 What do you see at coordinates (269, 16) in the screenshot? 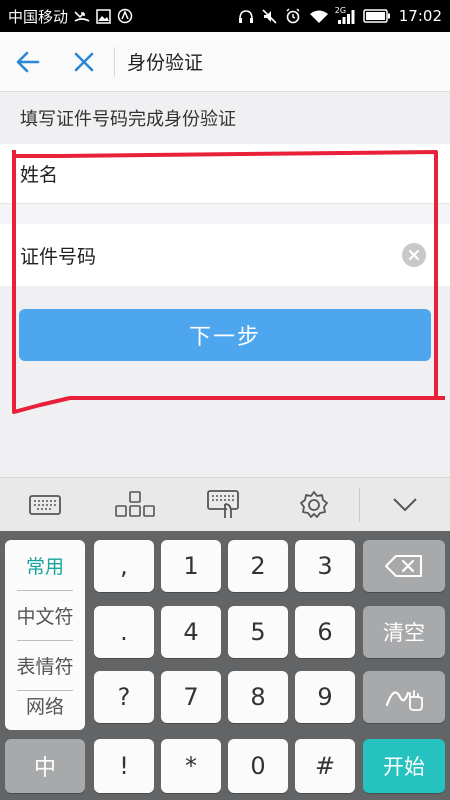
I see `mute-icon` at bounding box center [269, 16].